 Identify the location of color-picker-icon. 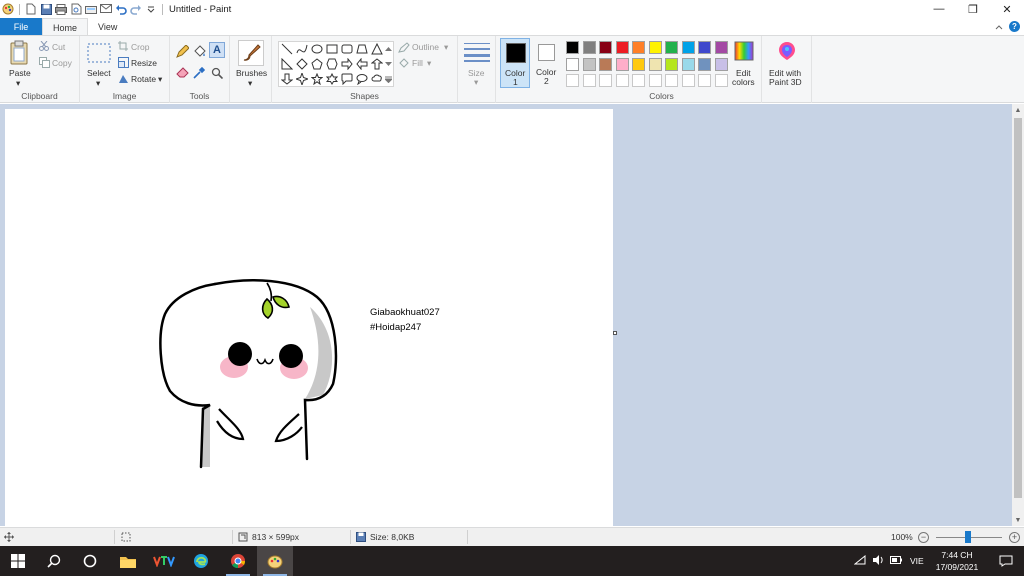
(199, 73).